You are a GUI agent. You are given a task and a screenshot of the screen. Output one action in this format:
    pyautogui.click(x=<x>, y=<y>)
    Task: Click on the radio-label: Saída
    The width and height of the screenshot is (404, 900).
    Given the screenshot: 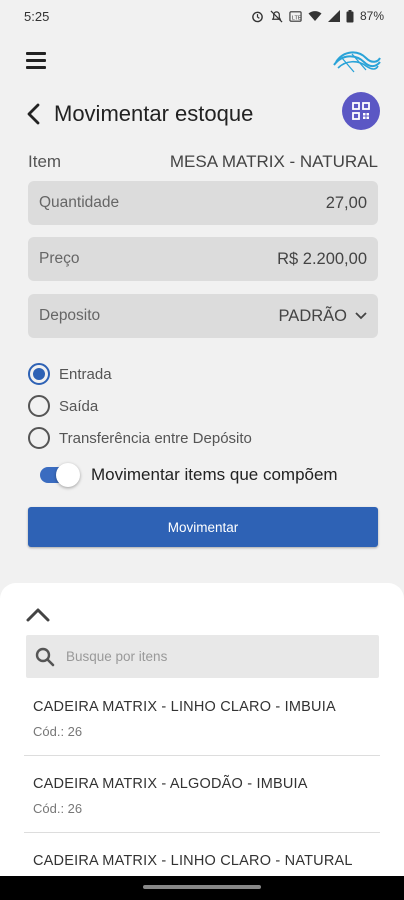 What is the action you would take?
    pyautogui.click(x=79, y=406)
    